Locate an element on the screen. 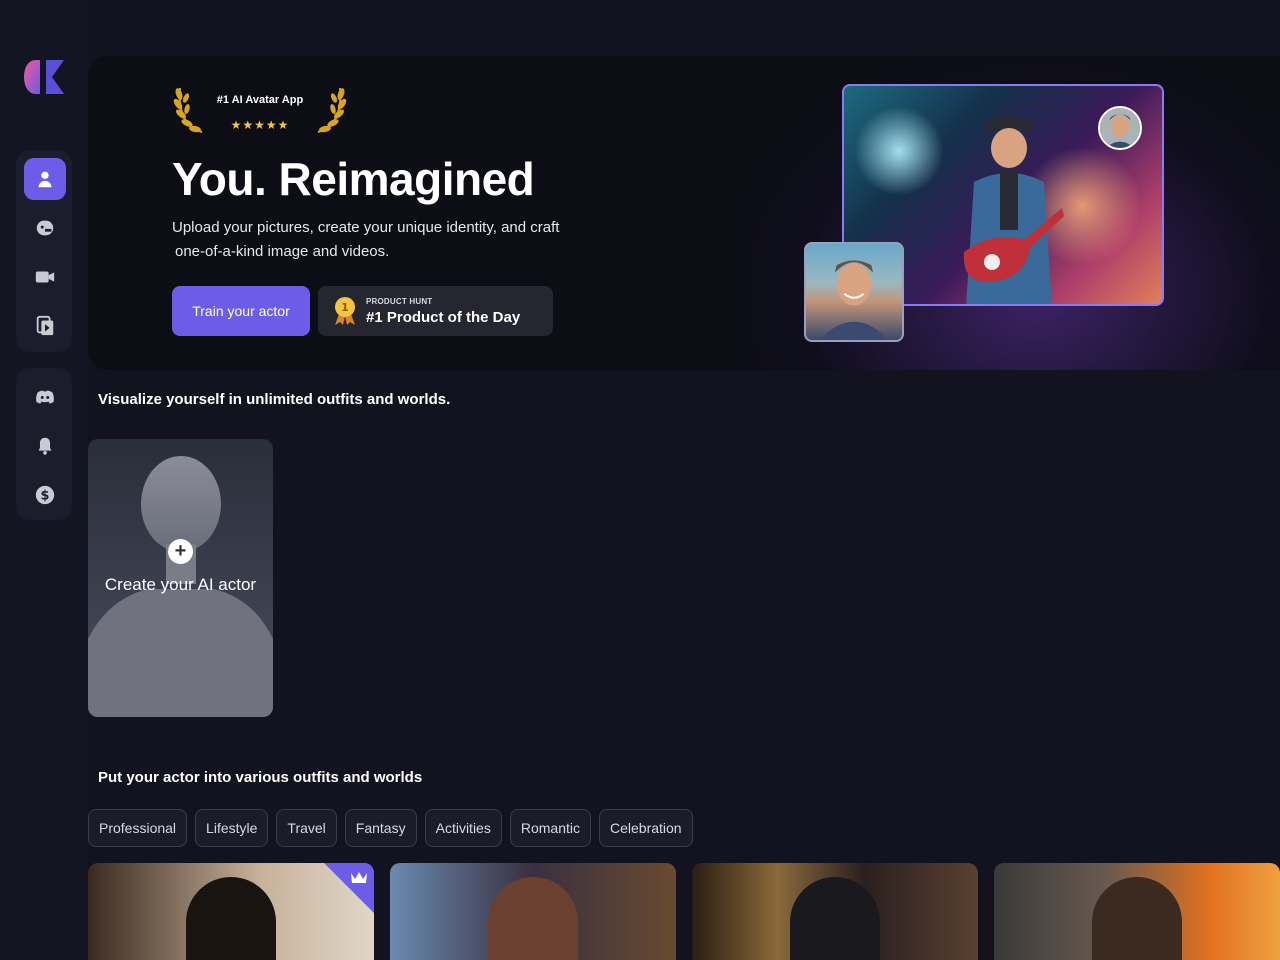  create-actor-card: + Create your AI actor is located at coordinates (180, 578).